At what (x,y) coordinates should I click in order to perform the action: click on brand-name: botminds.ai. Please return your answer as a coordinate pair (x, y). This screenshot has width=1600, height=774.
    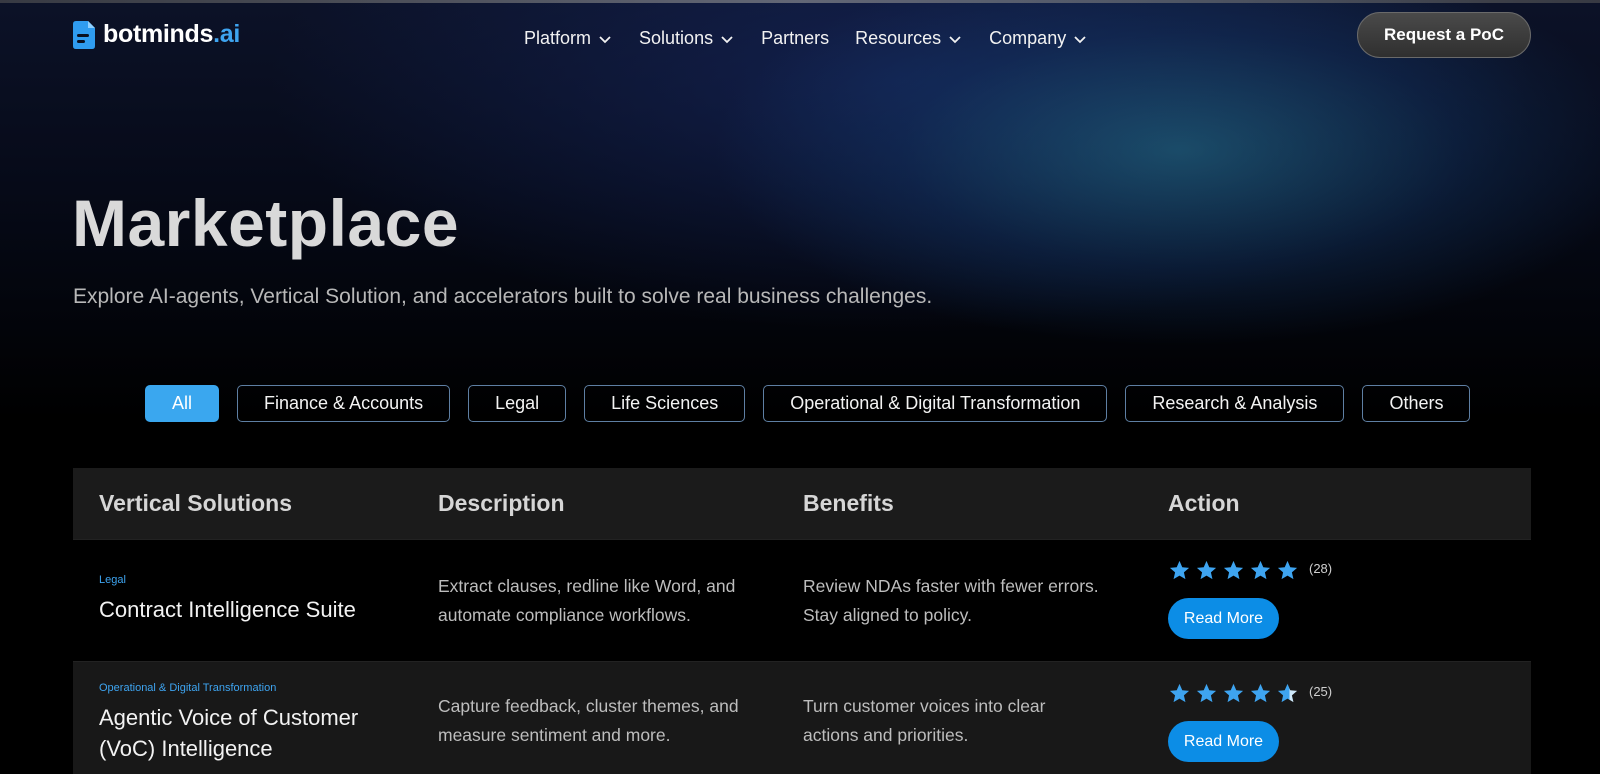
    Looking at the image, I should click on (171, 34).